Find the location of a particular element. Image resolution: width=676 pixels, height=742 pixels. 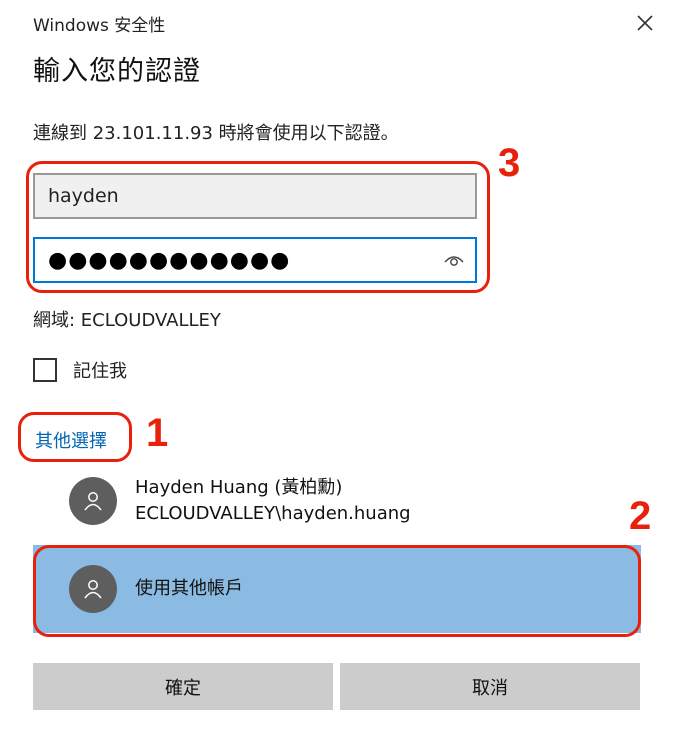

password-field: ●●●●●●●●●●●● is located at coordinates (255, 260).